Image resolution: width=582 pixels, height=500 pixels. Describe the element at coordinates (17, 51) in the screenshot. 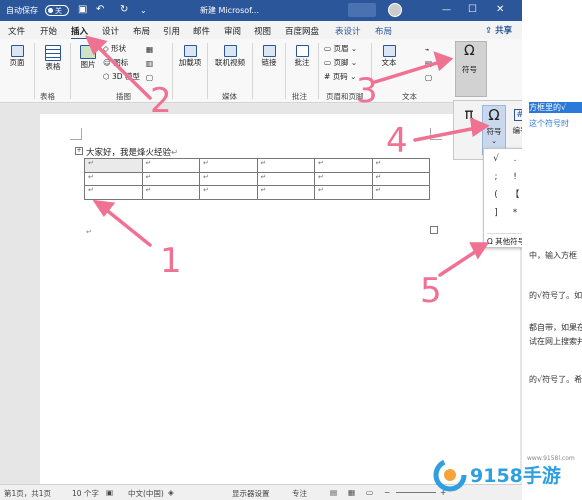

I see `page-icon` at that location.